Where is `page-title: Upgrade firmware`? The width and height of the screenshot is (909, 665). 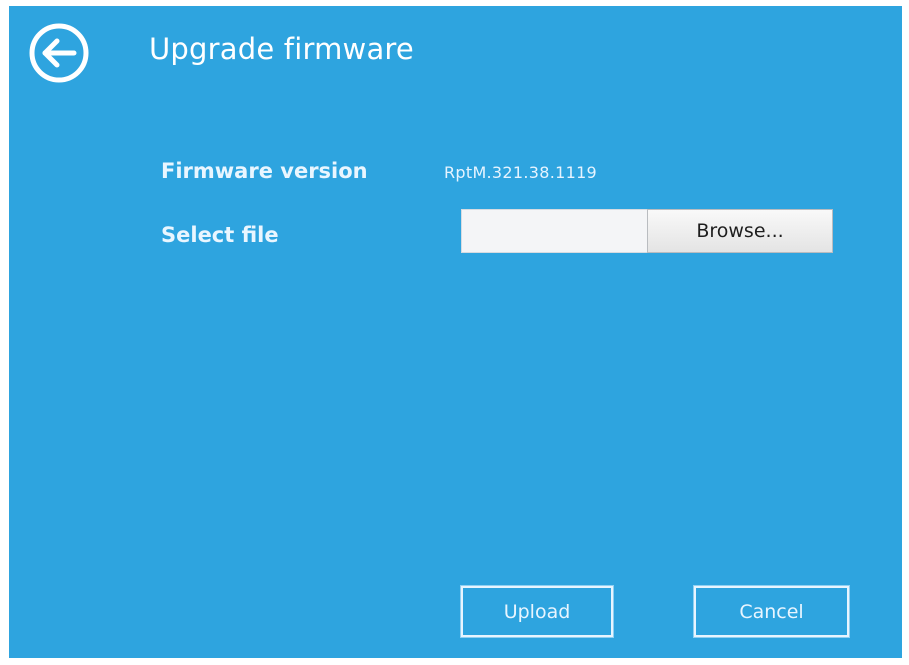 page-title: Upgrade firmware is located at coordinates (281, 49).